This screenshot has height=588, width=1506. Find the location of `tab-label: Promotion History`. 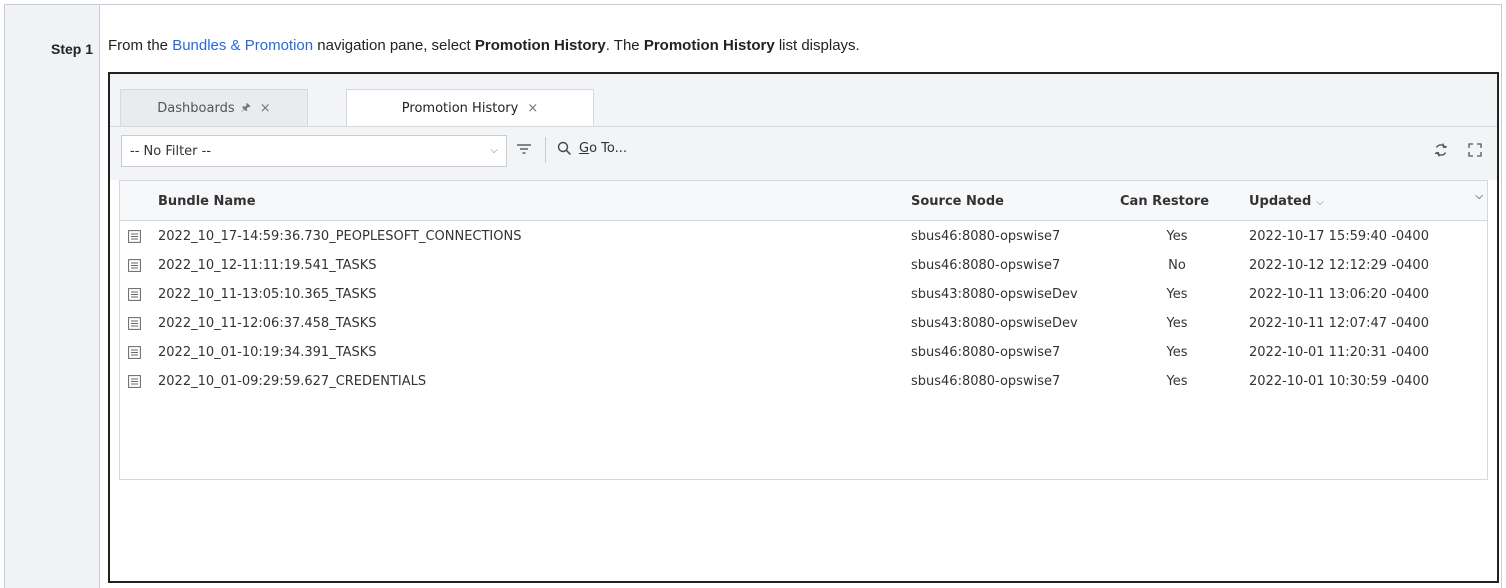

tab-label: Promotion History is located at coordinates (460, 108).